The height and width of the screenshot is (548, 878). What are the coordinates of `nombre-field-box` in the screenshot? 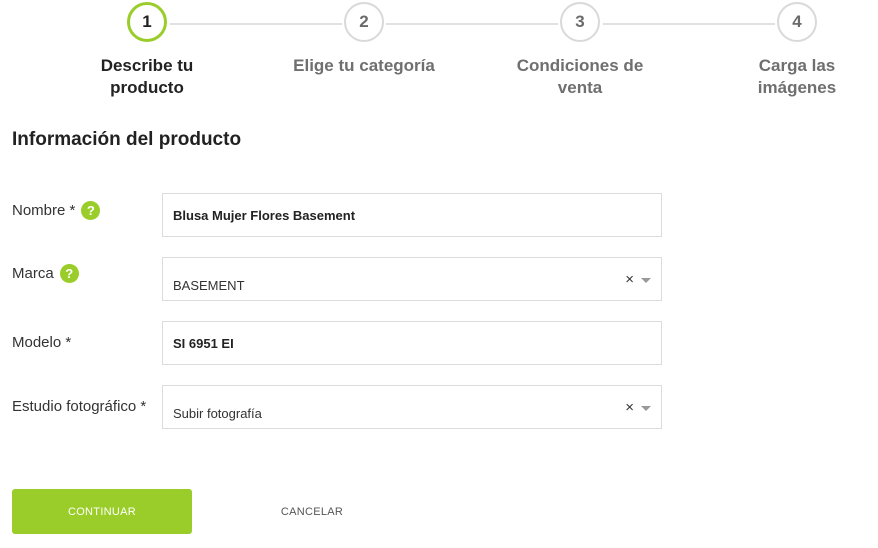 It's located at (412, 215).